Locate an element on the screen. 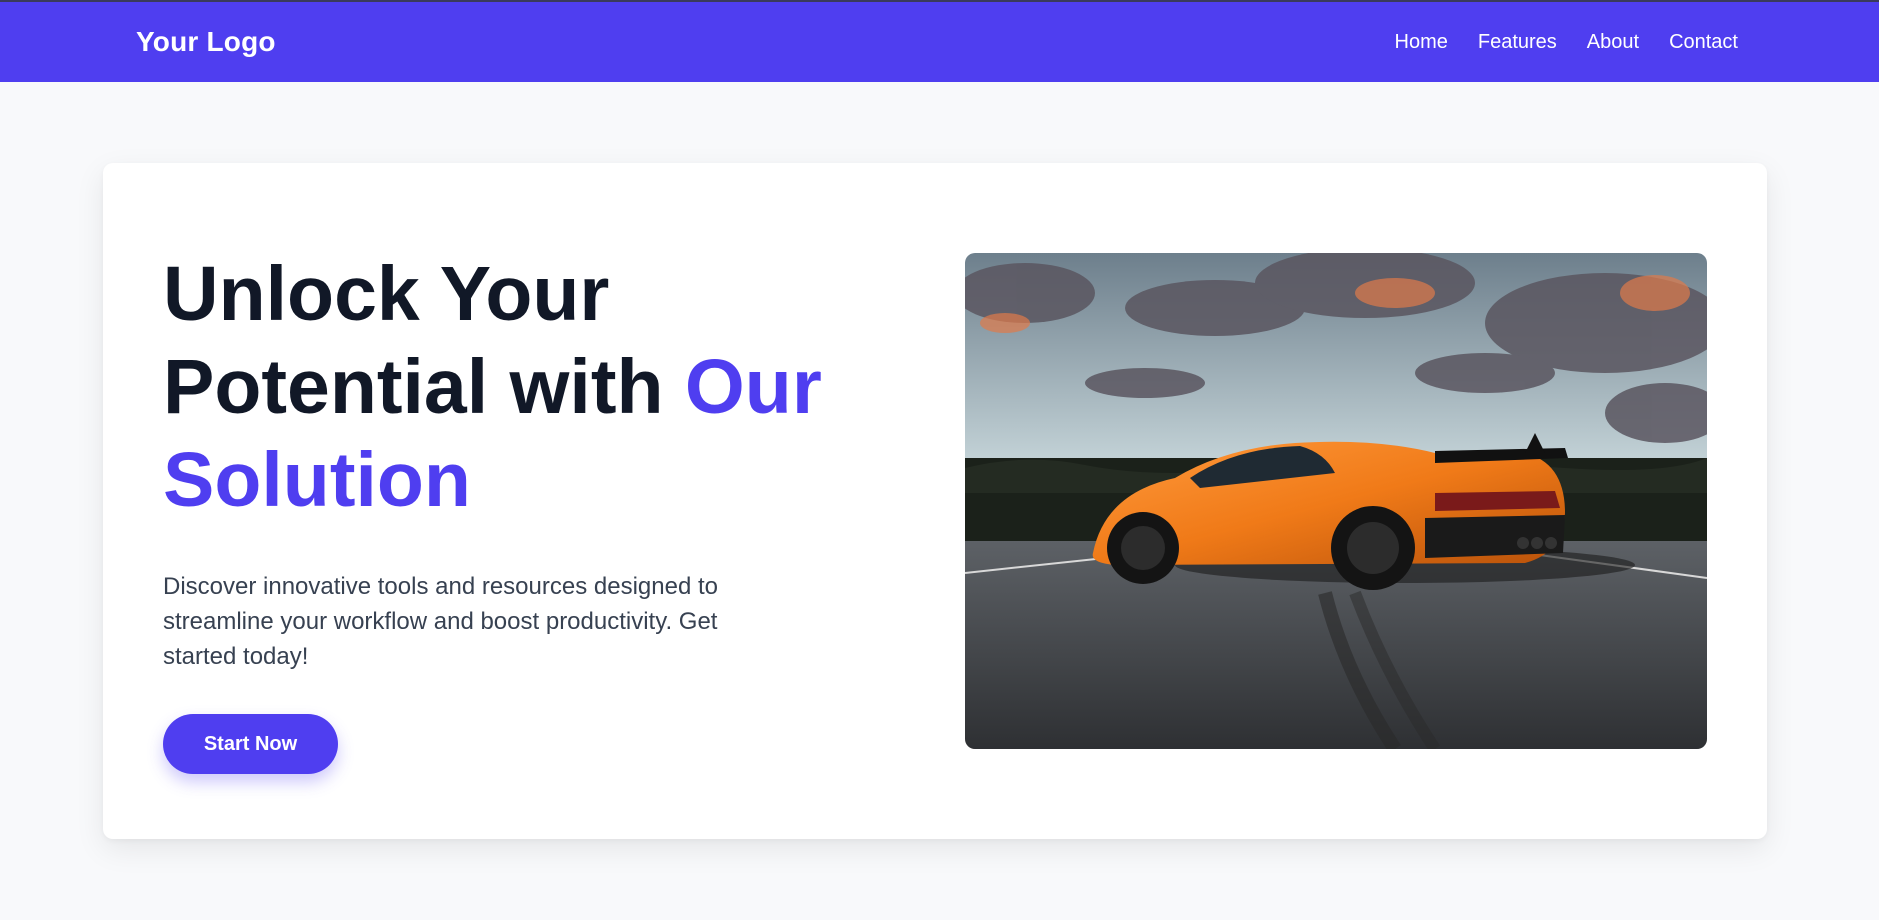 The height and width of the screenshot is (920, 1879). headline-accent-solution: Solution is located at coordinates (317, 480).